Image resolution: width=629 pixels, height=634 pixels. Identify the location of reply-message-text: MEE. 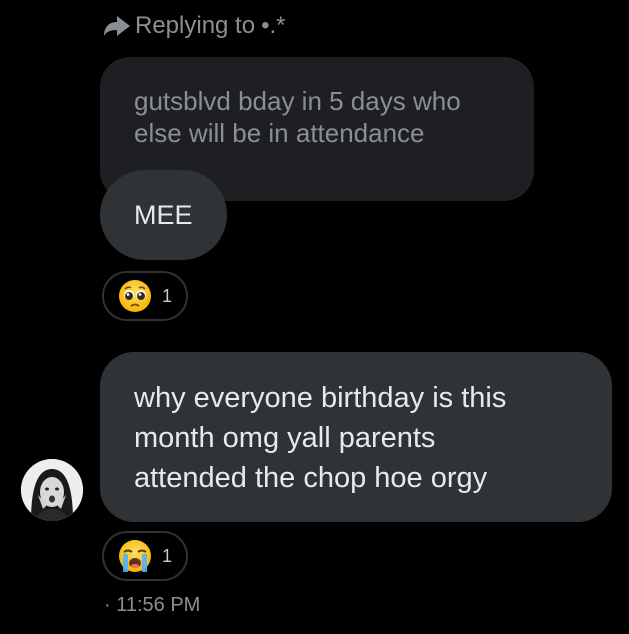
(163, 214).